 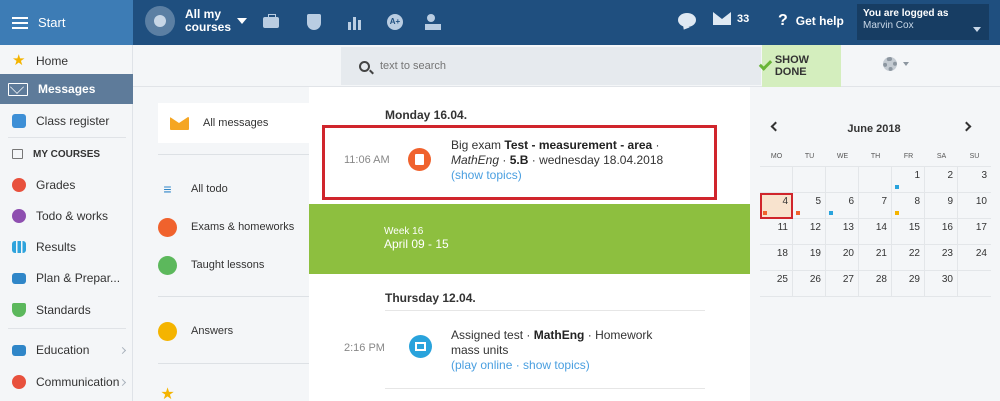 I want to click on help-button: ? Get help, so click(x=811, y=21).